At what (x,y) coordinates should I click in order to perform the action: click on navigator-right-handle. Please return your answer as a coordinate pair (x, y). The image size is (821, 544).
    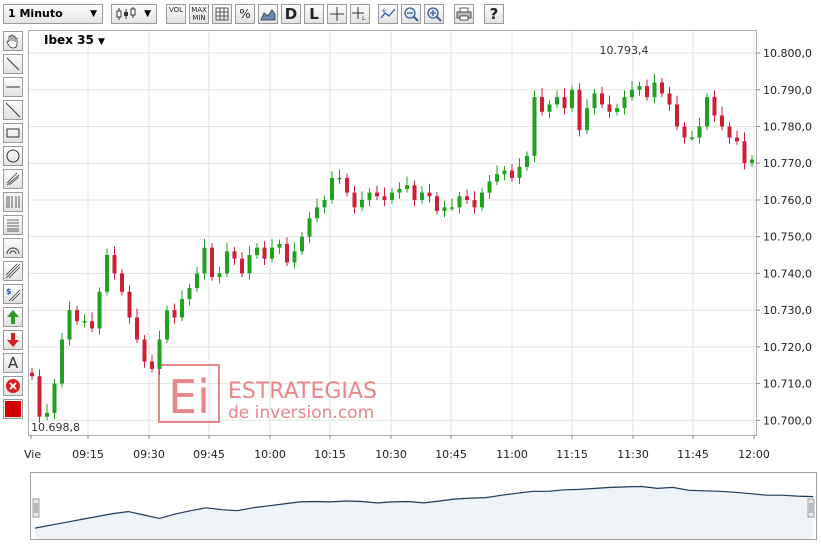
    Looking at the image, I should click on (811, 508).